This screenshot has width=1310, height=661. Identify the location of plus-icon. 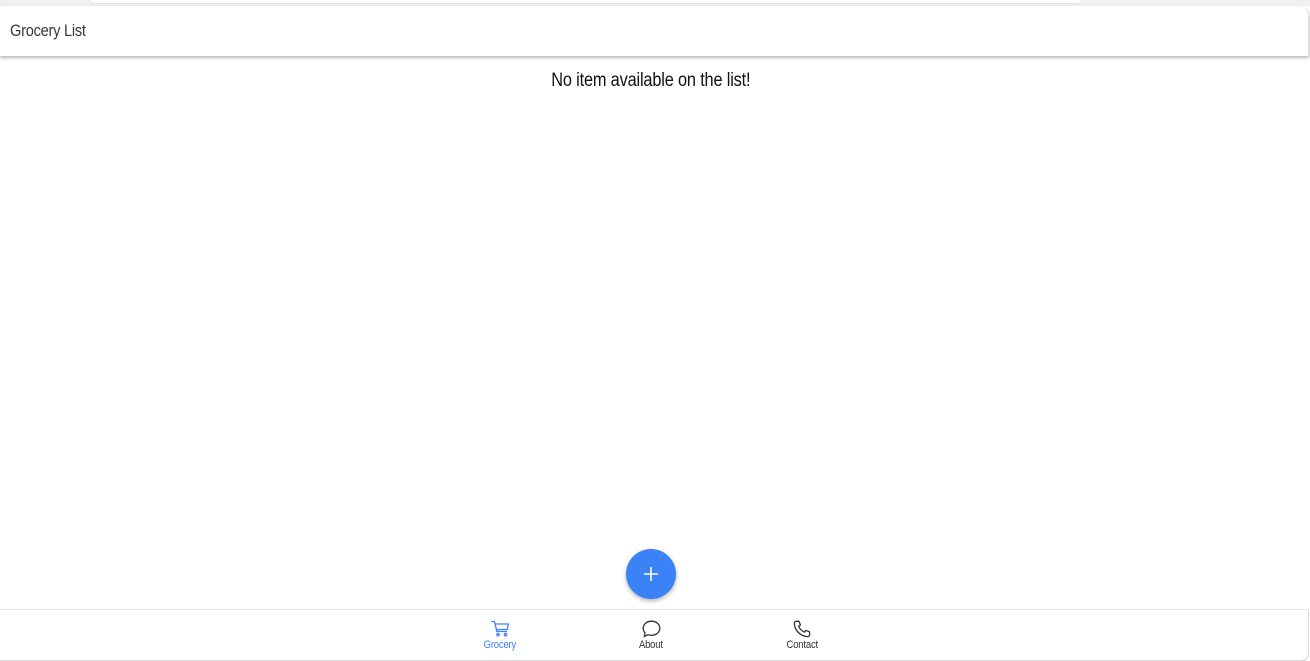
(651, 574).